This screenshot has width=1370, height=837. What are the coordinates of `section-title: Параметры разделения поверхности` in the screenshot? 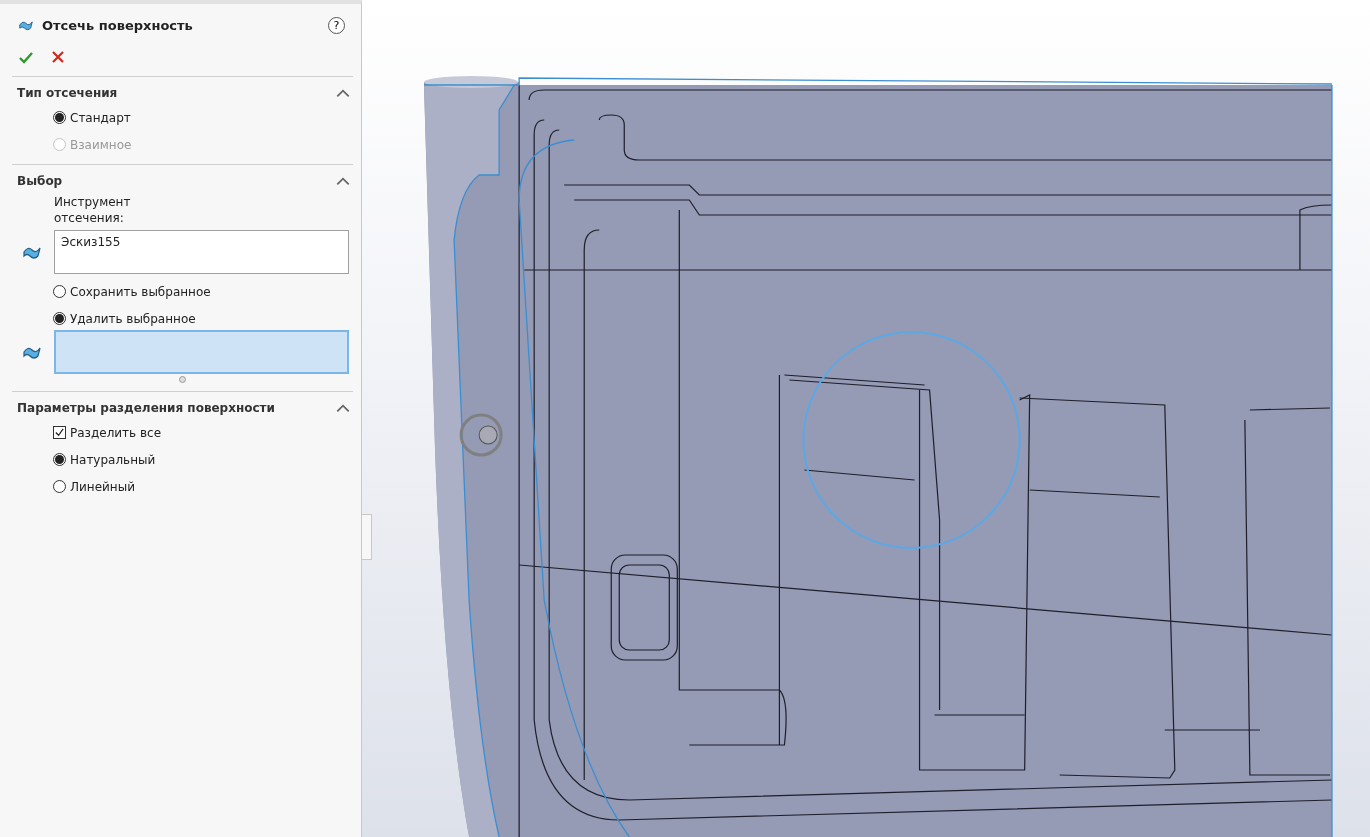 It's located at (146, 408).